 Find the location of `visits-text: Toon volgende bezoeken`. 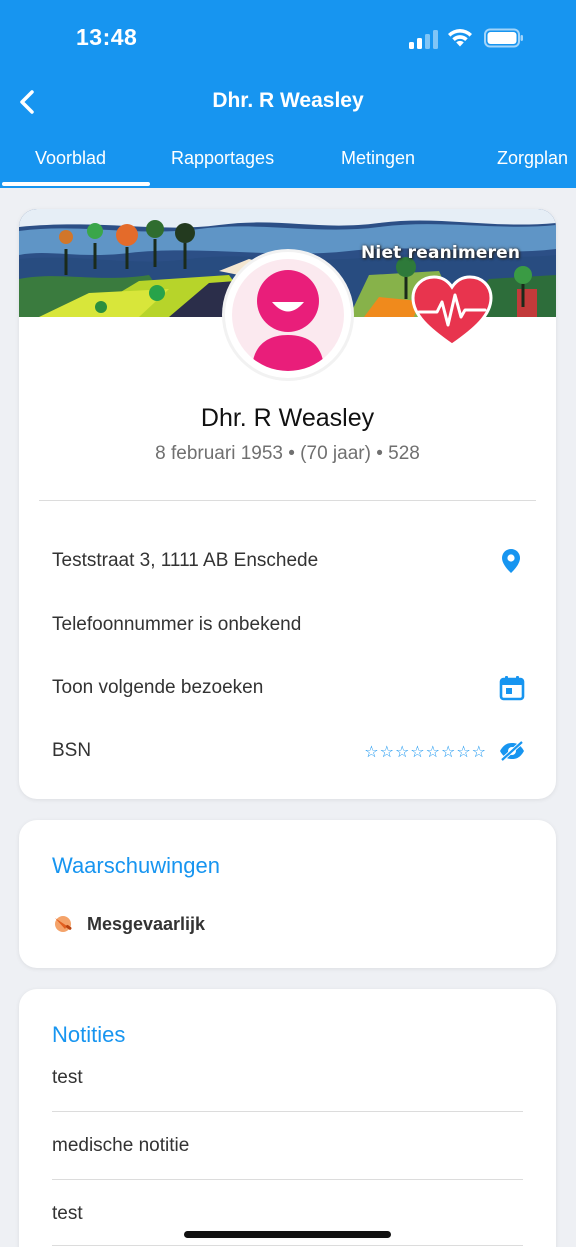

visits-text: Toon volgende bezoeken is located at coordinates (158, 687).